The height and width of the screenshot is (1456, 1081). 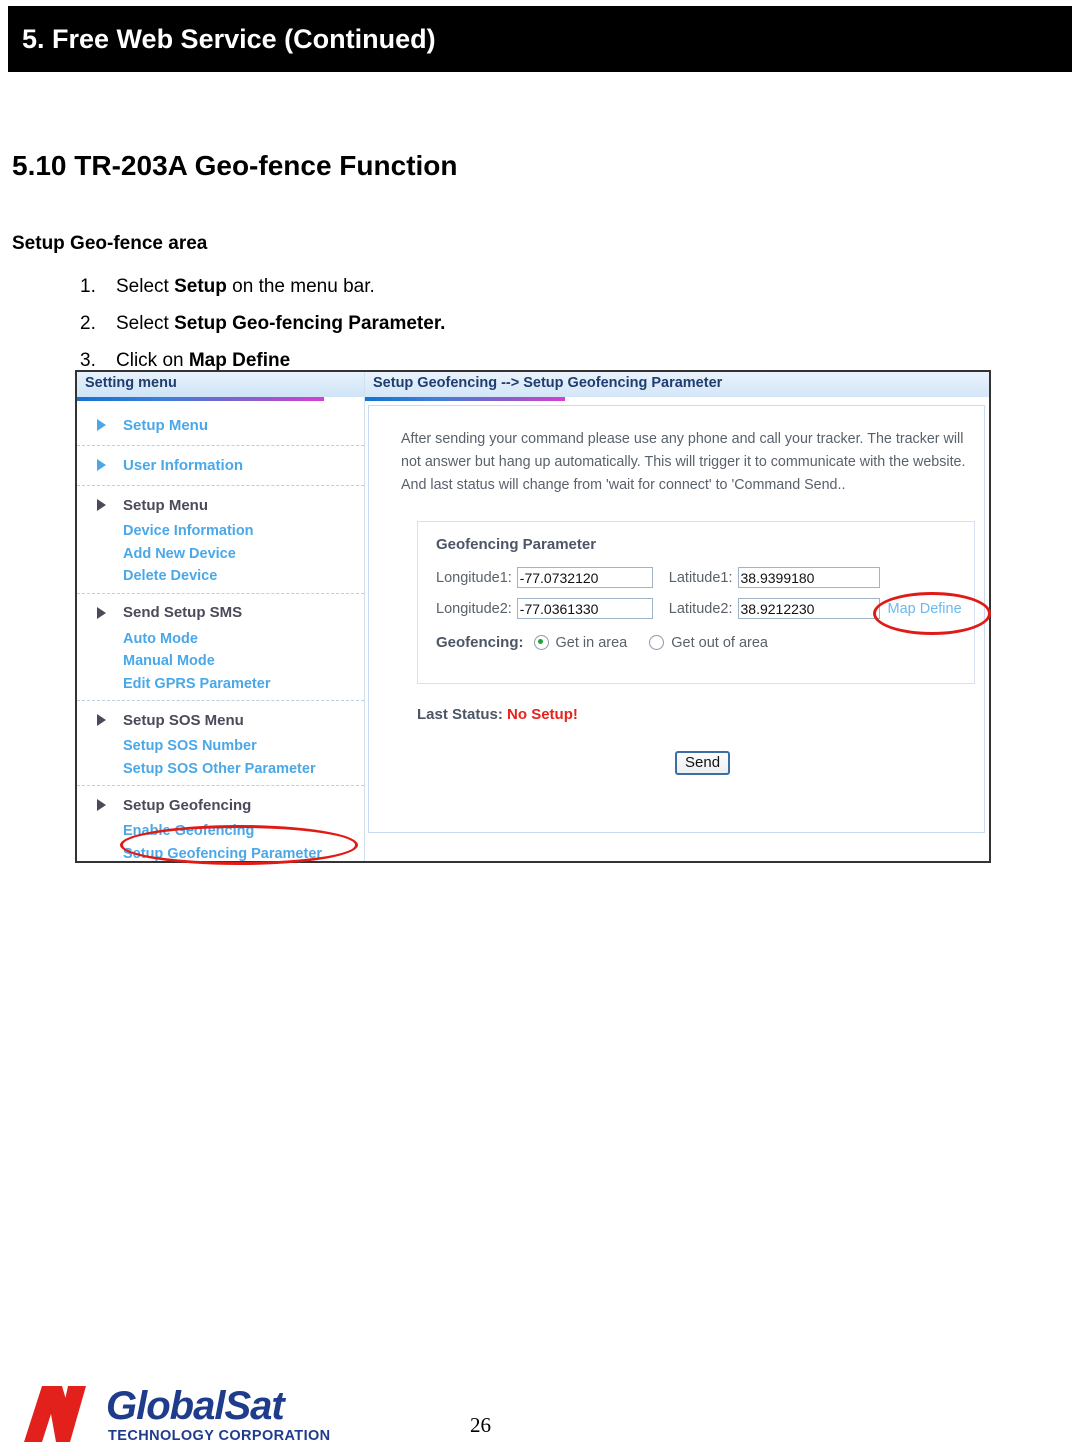 I want to click on latitude2-label: Latitude2:, so click(x=700, y=608).